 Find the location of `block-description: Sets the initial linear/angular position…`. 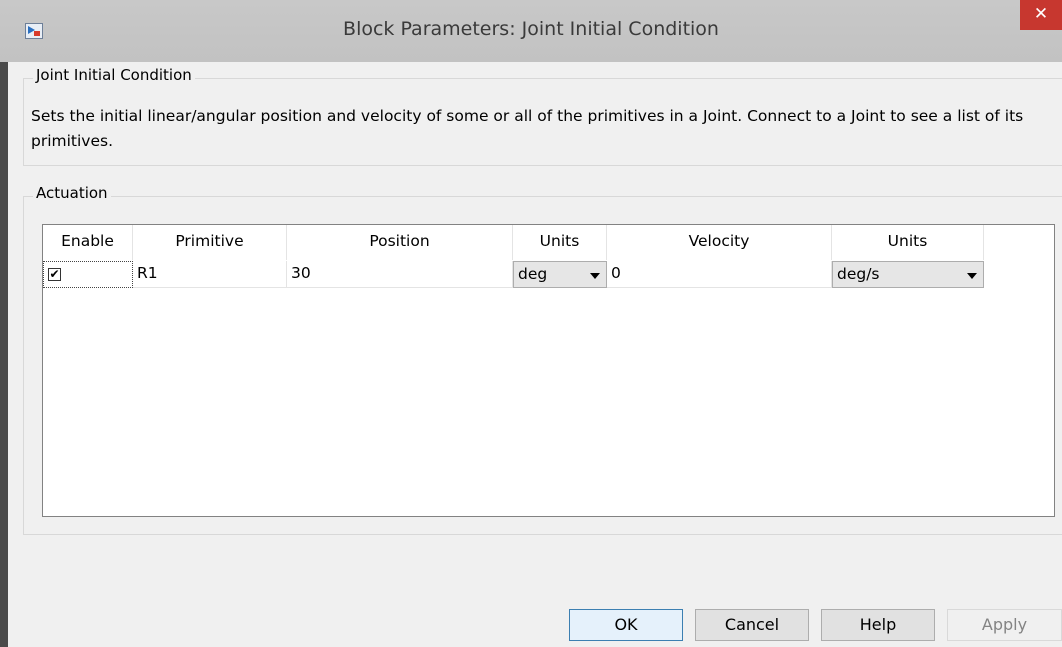

block-description: Sets the initial linear/angular position… is located at coordinates (527, 128).